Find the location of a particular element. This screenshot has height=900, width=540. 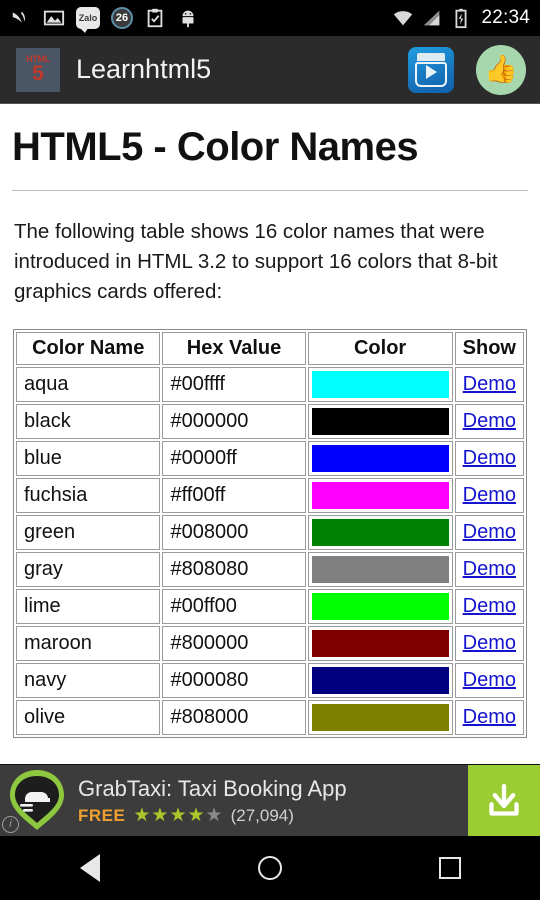

wifi-icon is located at coordinates (403, 18).